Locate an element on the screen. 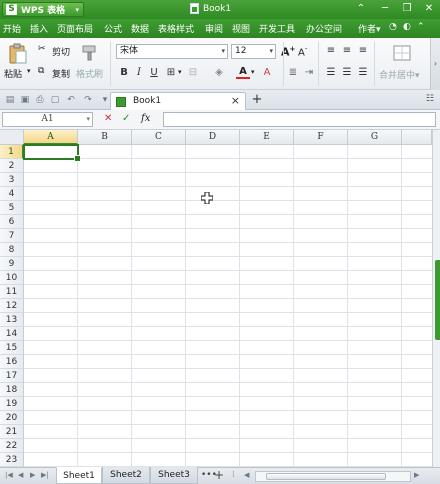  redo-icon: ↷ is located at coordinates (88, 100).